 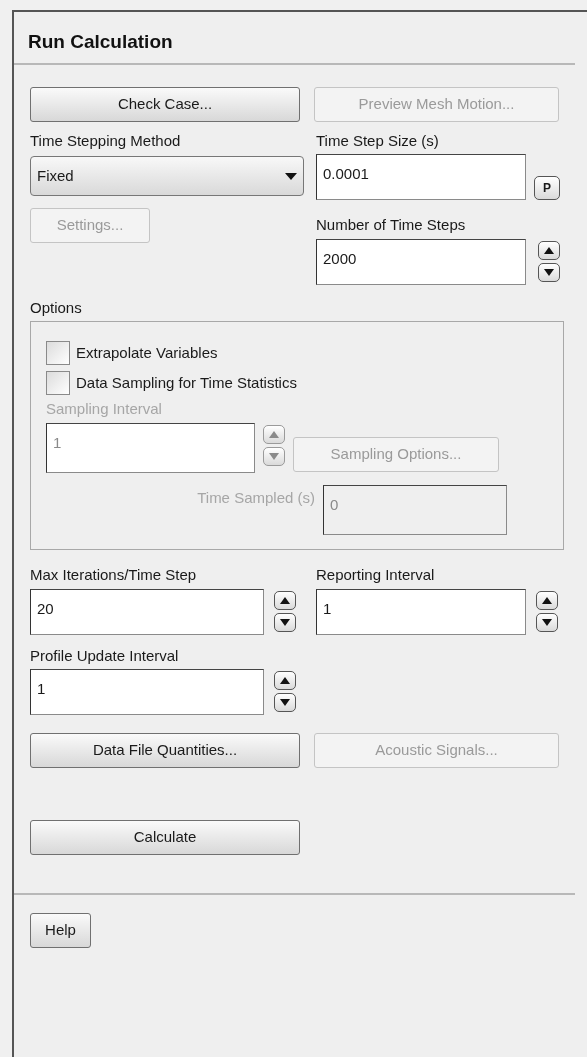 I want to click on help-button: Help, so click(x=60, y=930).